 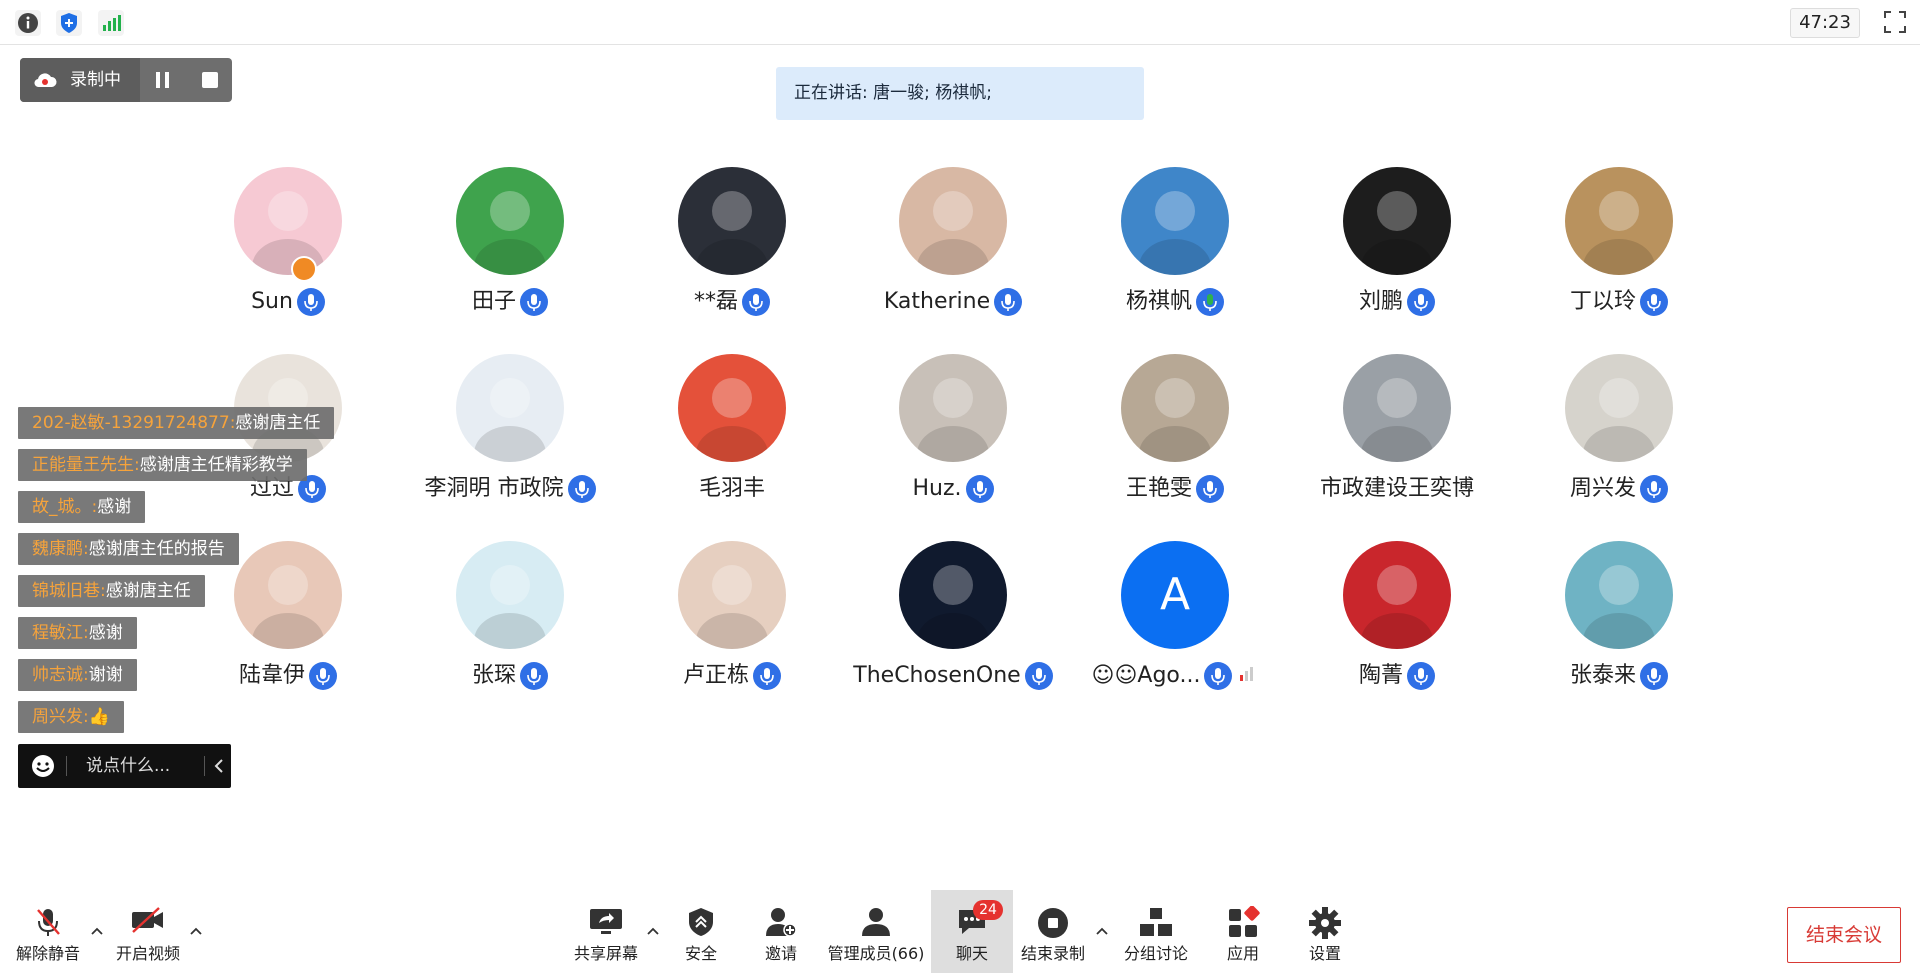 I want to click on participant-tile: 王艳雯, so click(x=1178, y=434).